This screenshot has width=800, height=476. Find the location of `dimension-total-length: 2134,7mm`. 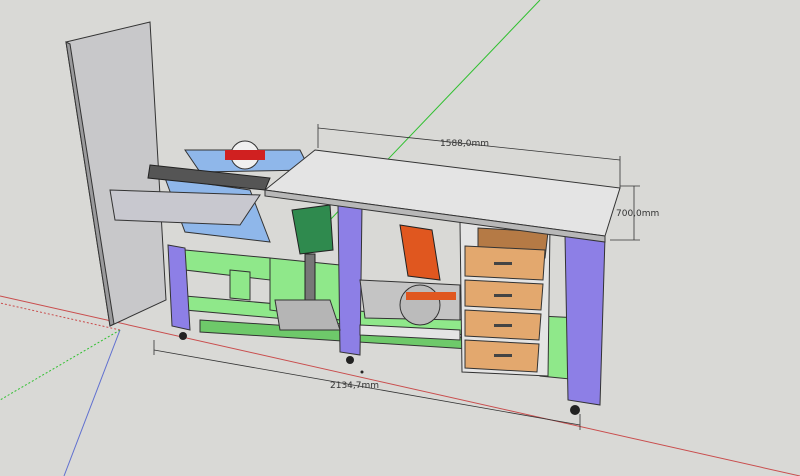

dimension-total-length: 2134,7mm is located at coordinates (354, 386).